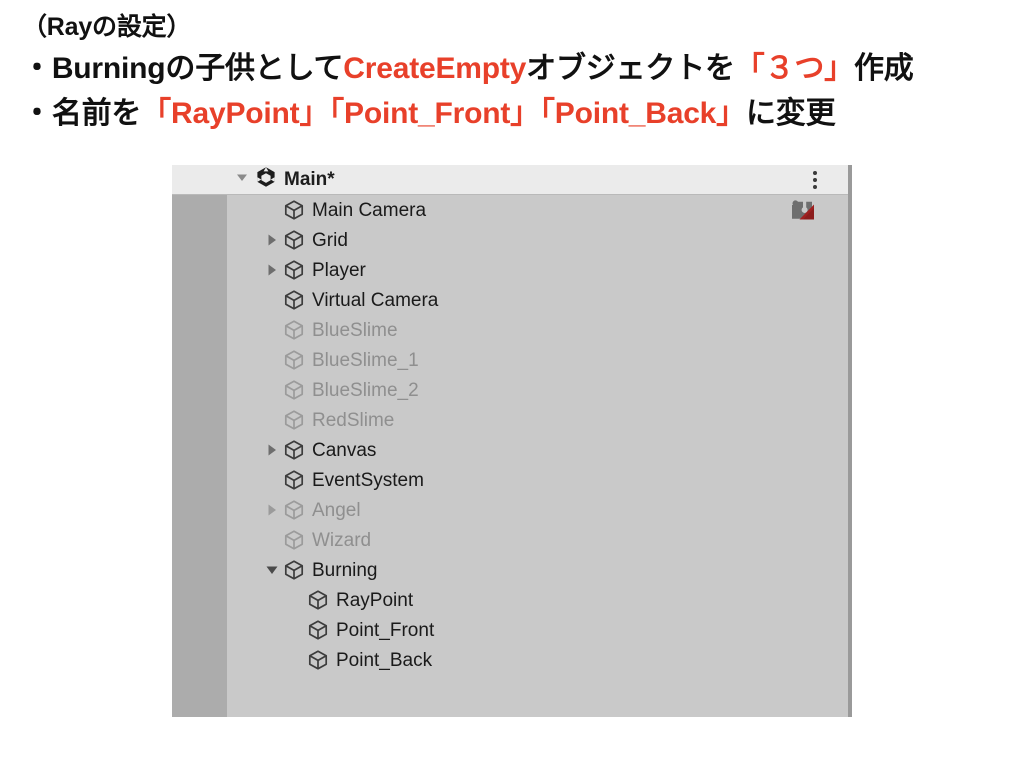  I want to click on unity-logo-icon, so click(266, 179).